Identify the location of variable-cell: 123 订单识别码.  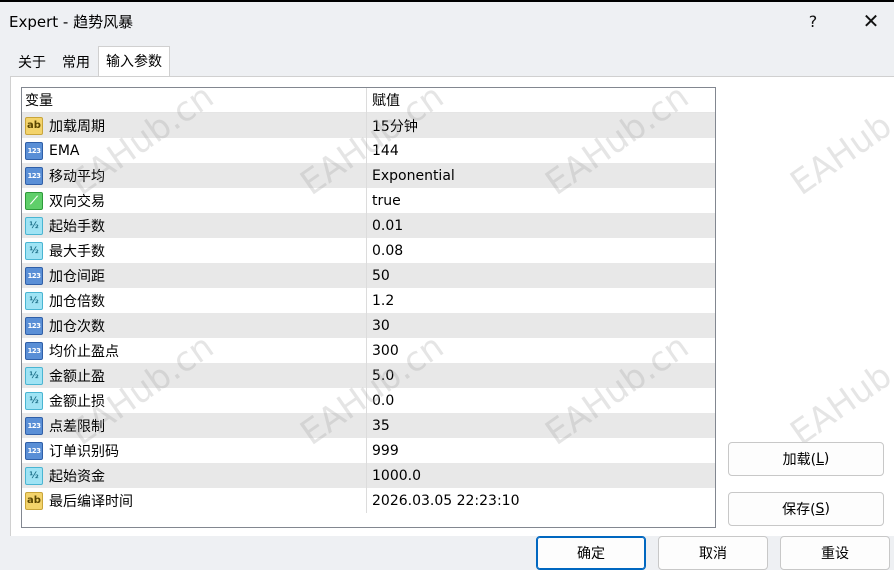
(194, 450).